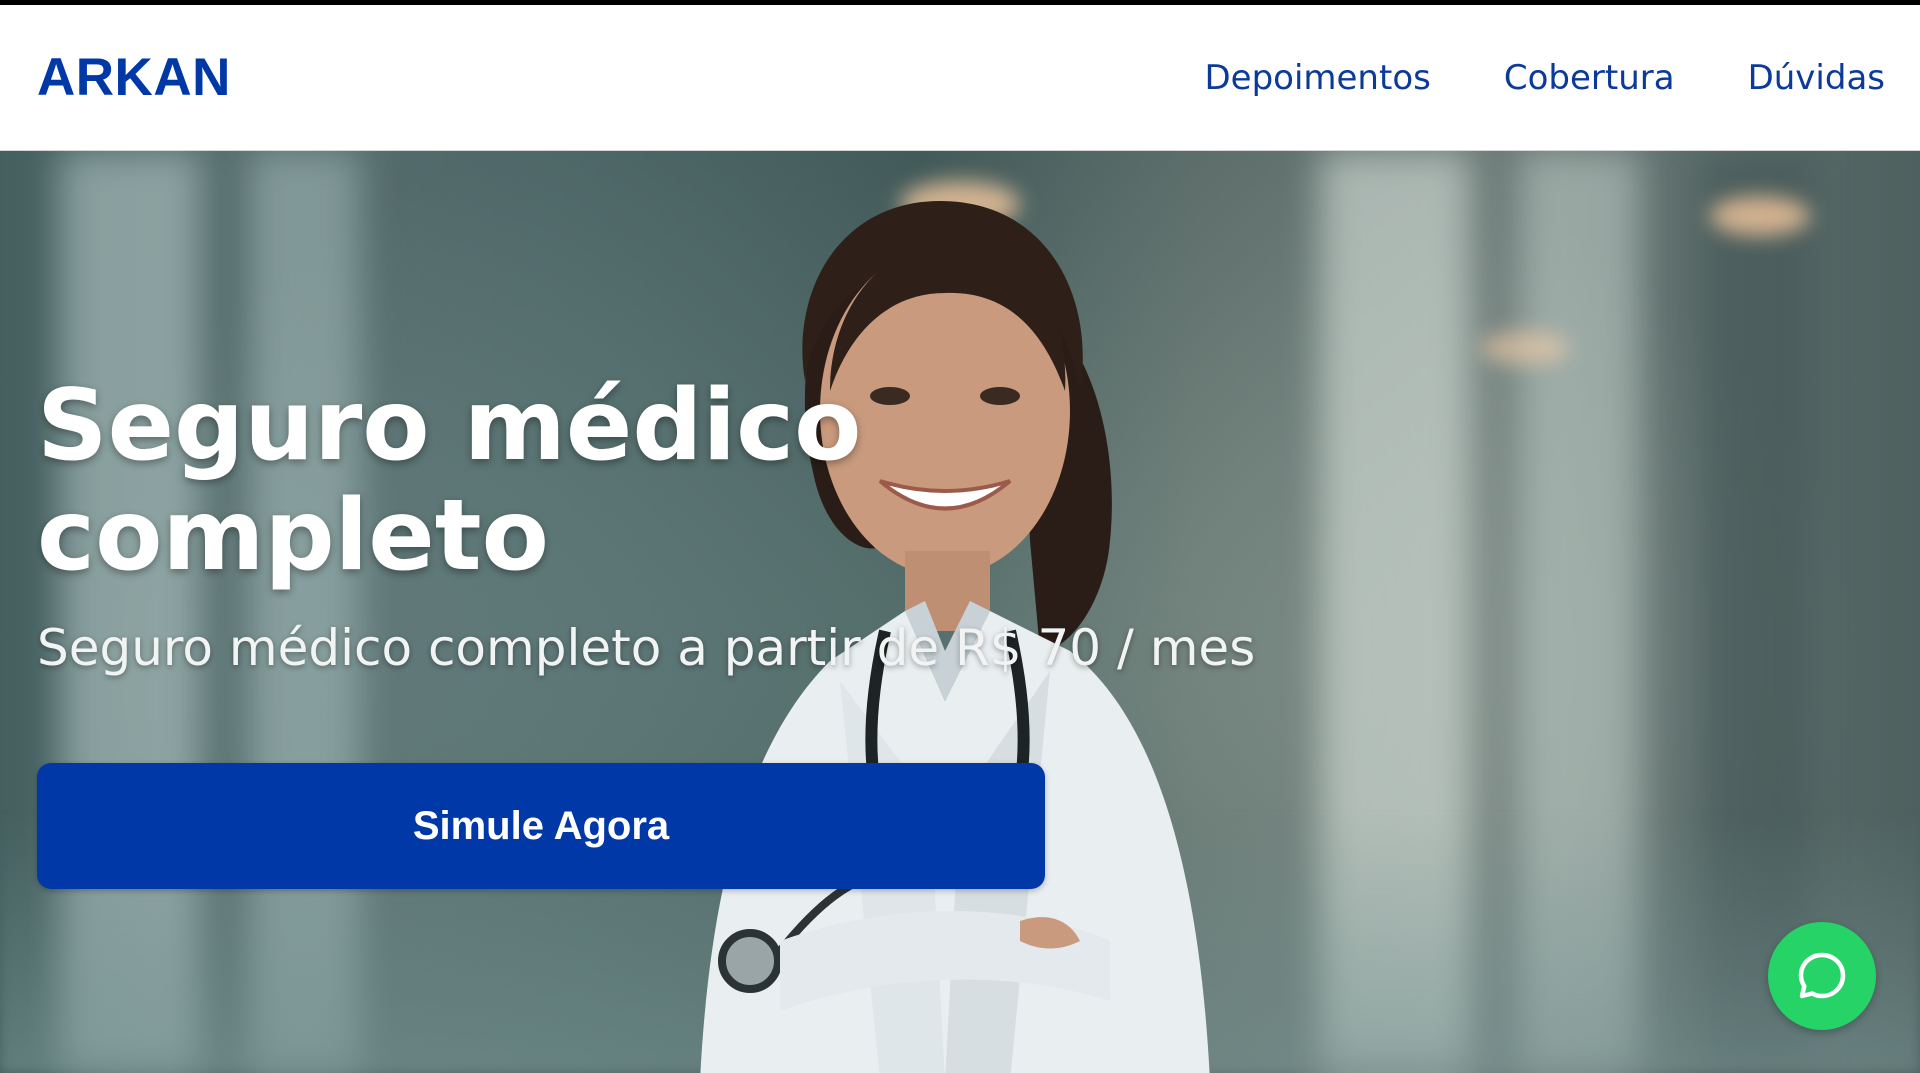 Image resolution: width=1920 pixels, height=1073 pixels. I want to click on hero-title-line-2: completo, so click(293, 536).